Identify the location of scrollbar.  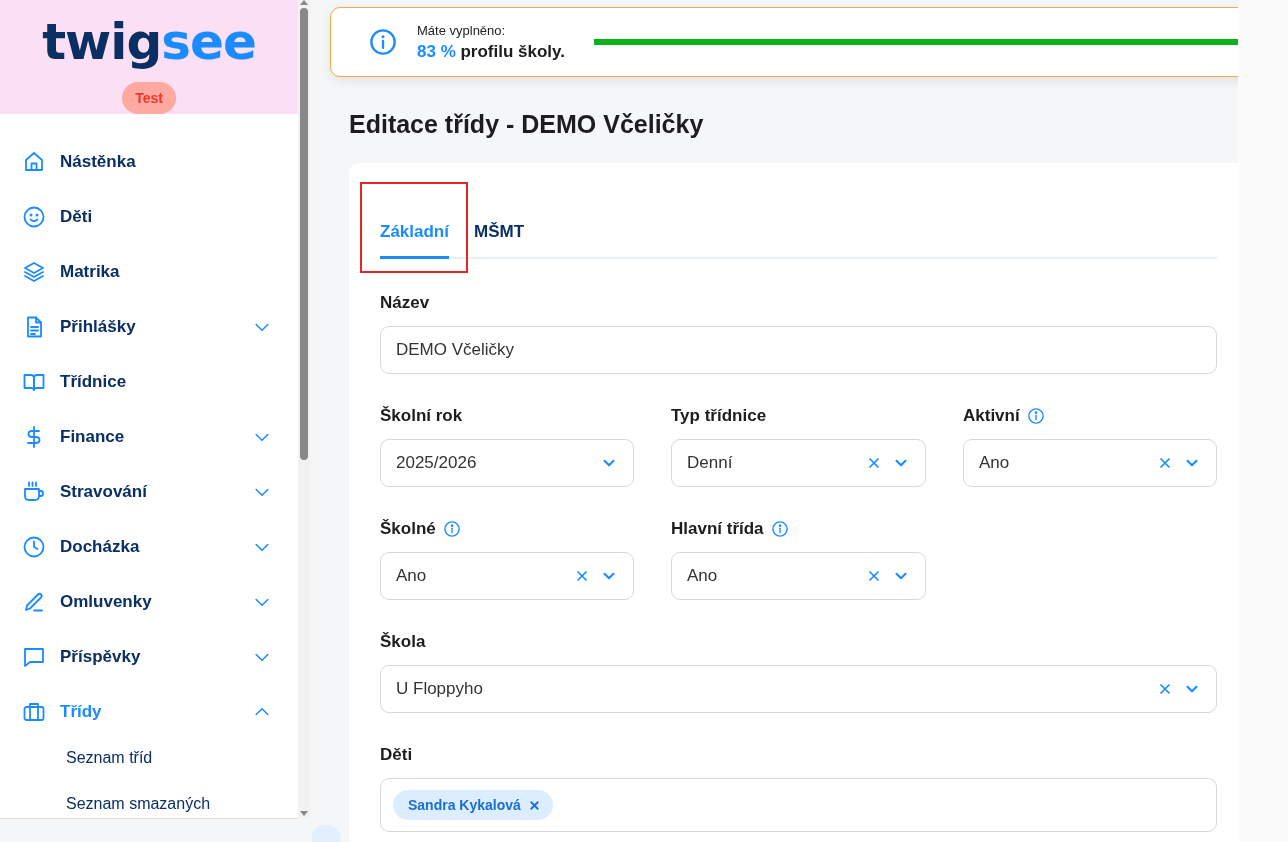
(304, 409).